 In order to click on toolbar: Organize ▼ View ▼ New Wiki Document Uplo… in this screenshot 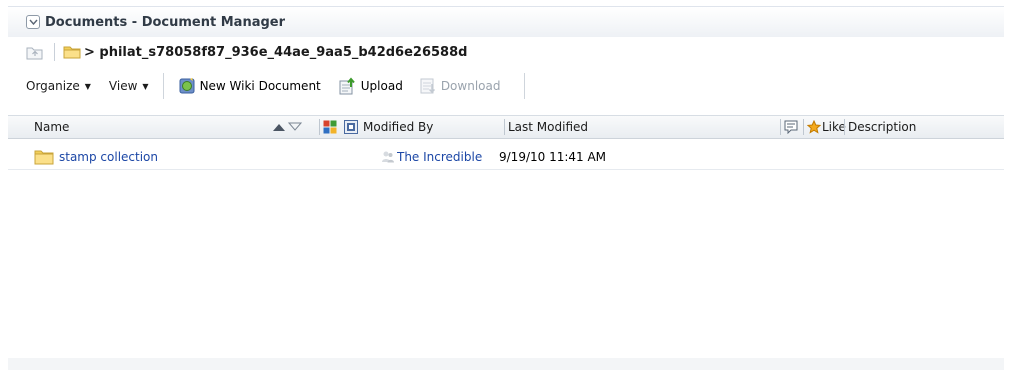, I will do `click(506, 86)`.